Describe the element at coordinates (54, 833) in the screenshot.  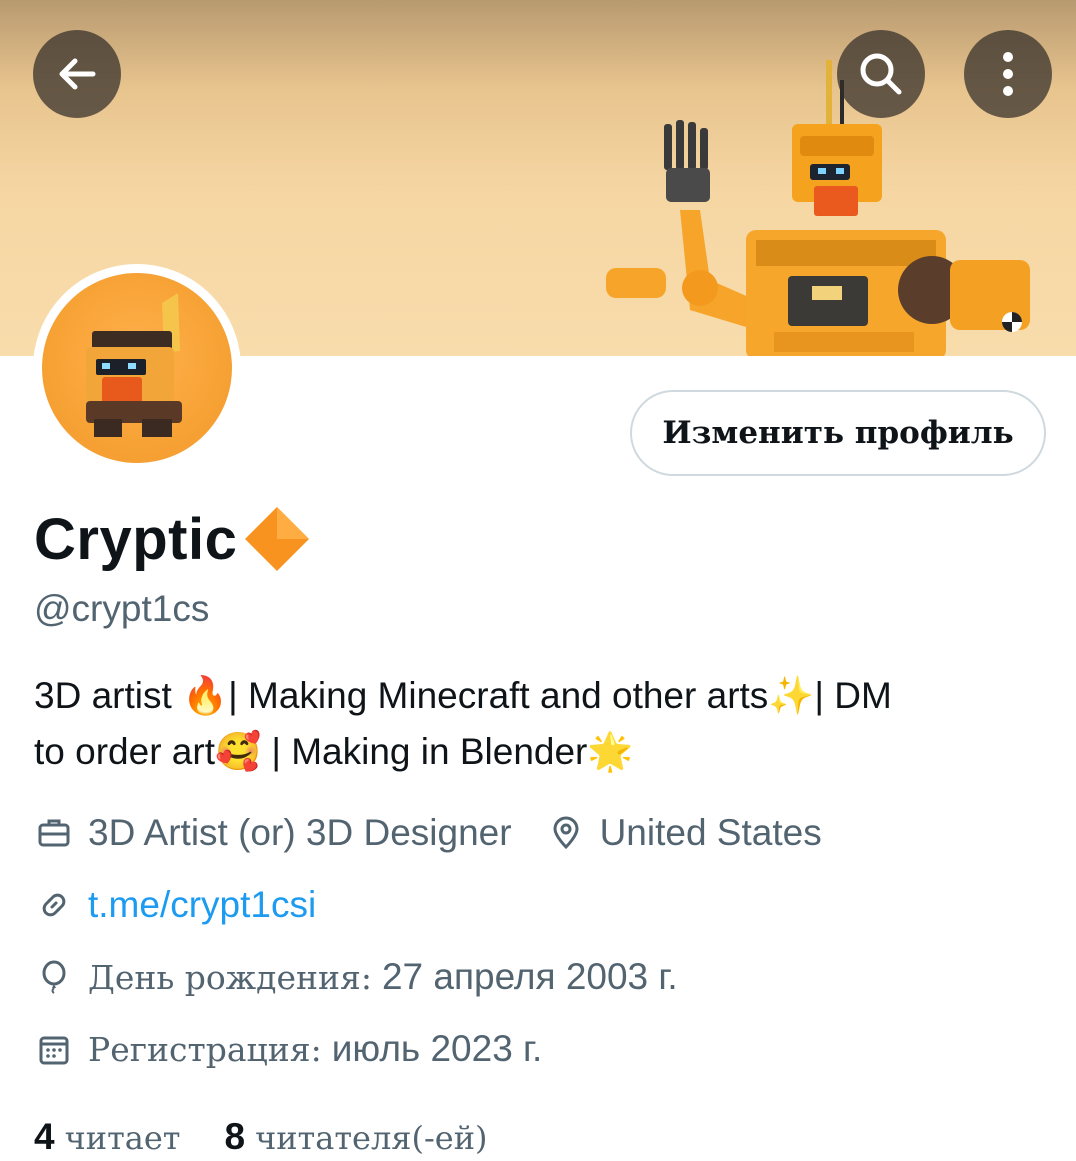
I see `briefcase-icon` at that location.